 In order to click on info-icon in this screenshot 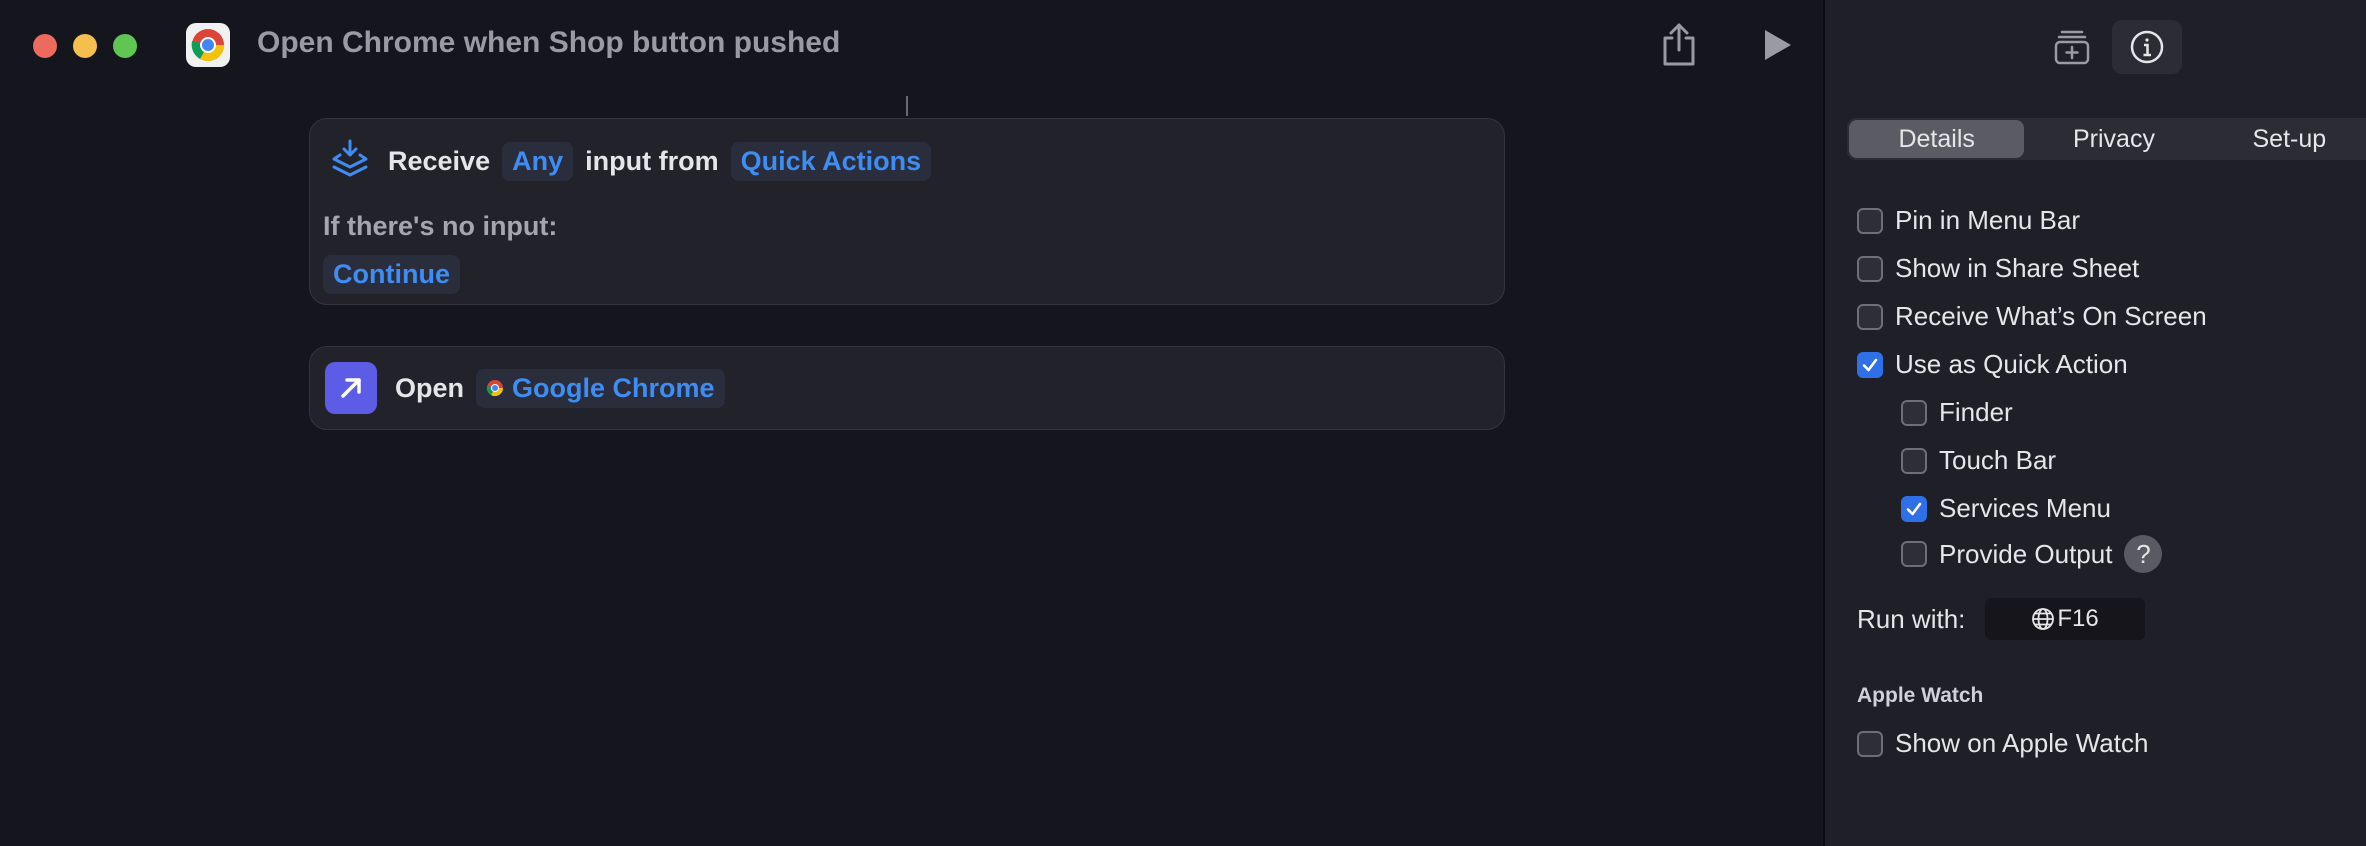, I will do `click(2147, 47)`.